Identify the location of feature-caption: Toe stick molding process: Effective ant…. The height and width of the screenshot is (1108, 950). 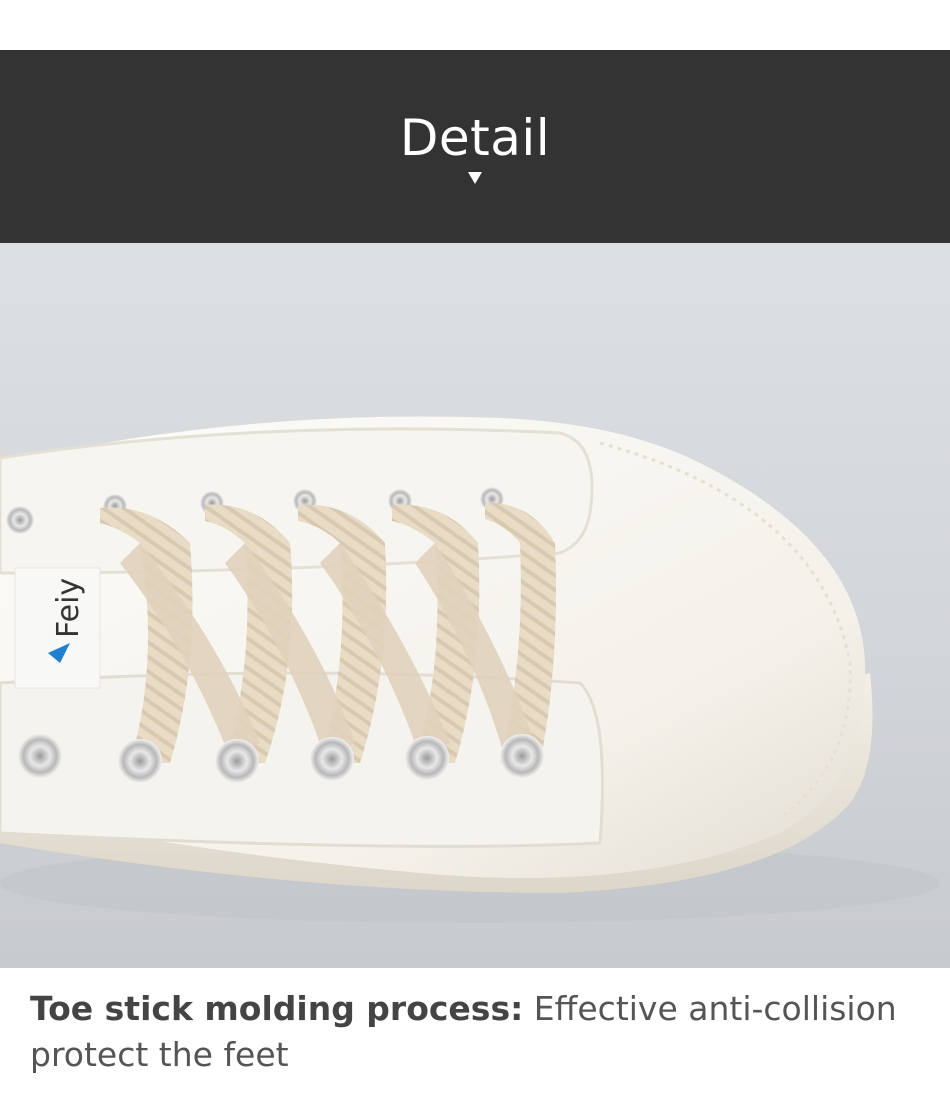
(480, 1032).